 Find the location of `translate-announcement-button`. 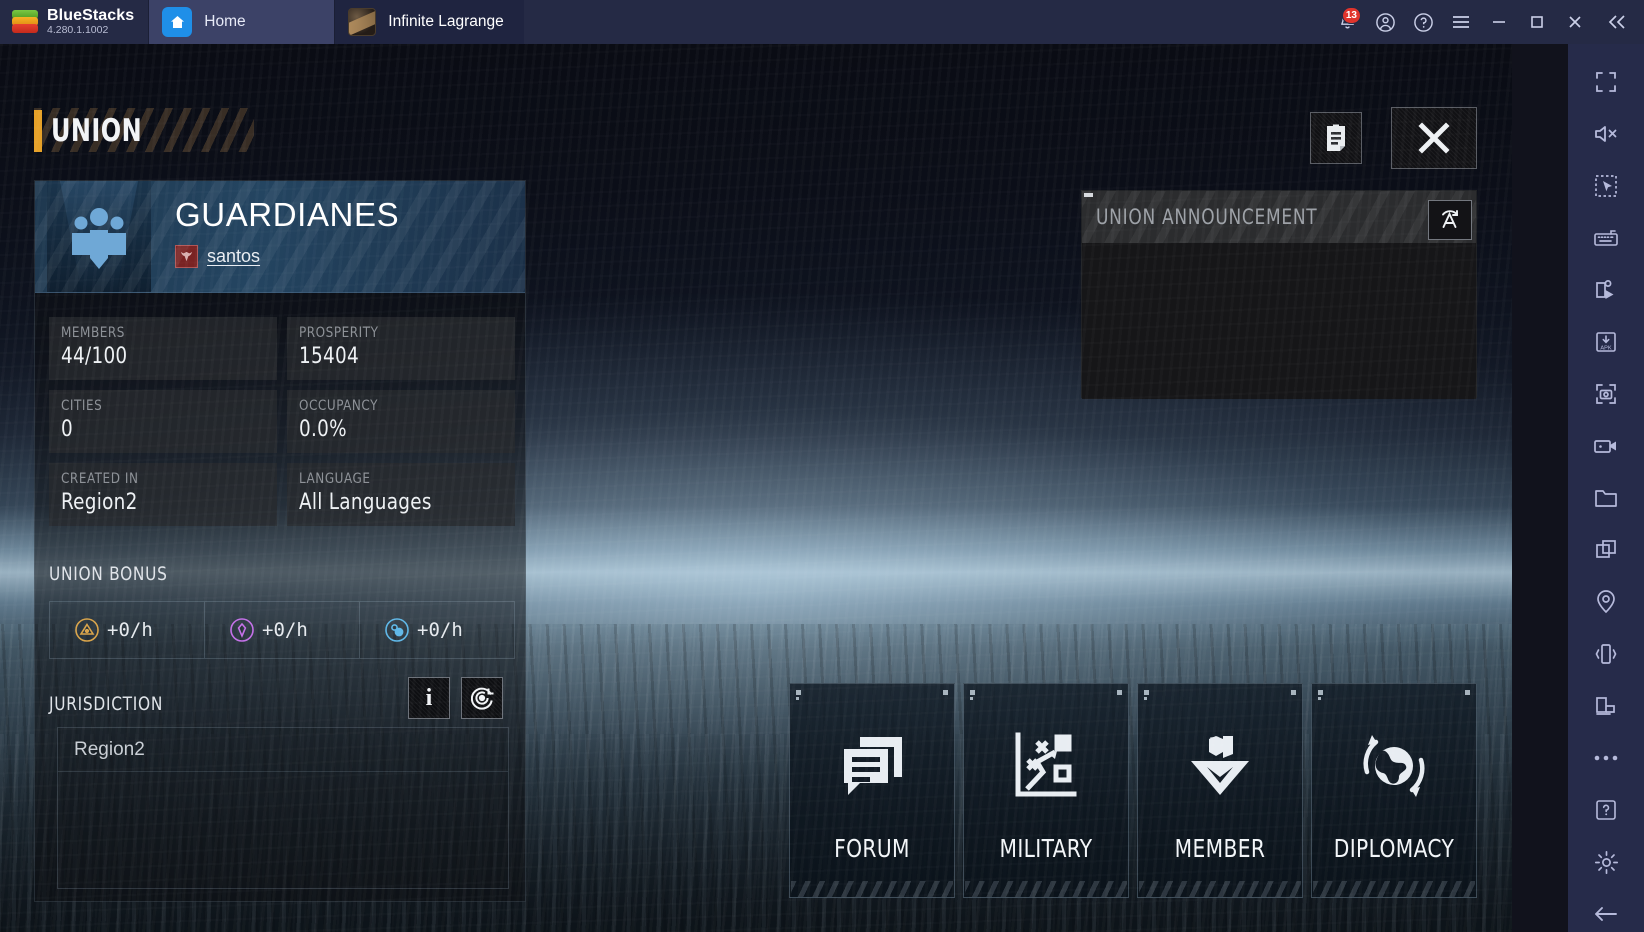

translate-announcement-button is located at coordinates (1450, 220).